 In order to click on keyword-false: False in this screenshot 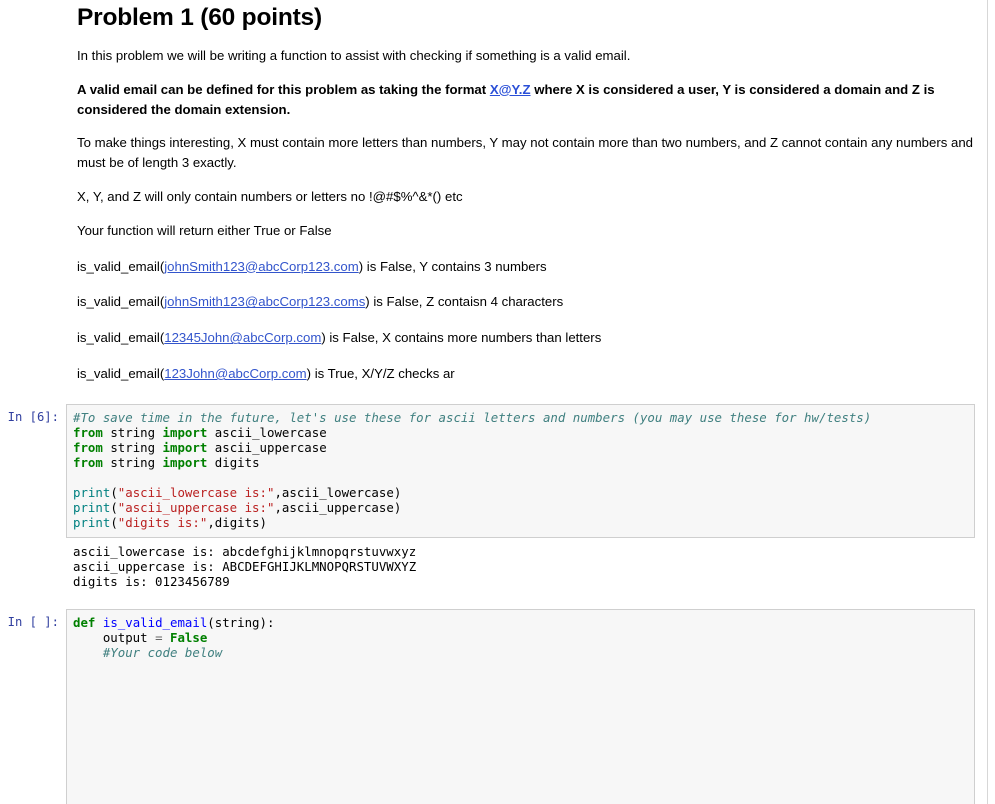, I will do `click(189, 637)`.